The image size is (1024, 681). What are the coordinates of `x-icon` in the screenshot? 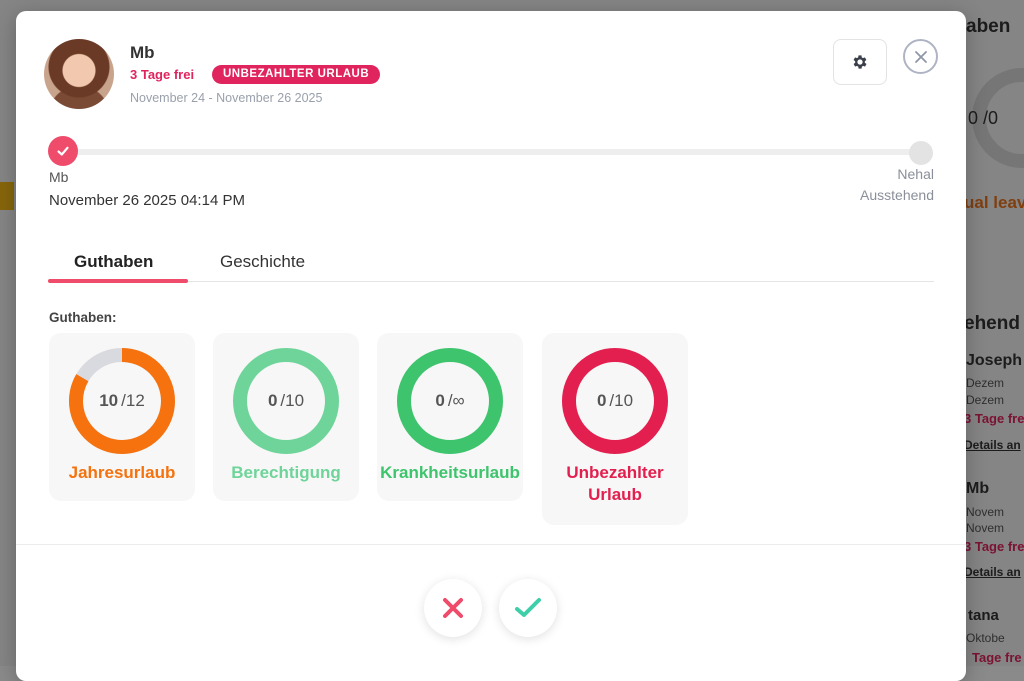 It's located at (453, 608).